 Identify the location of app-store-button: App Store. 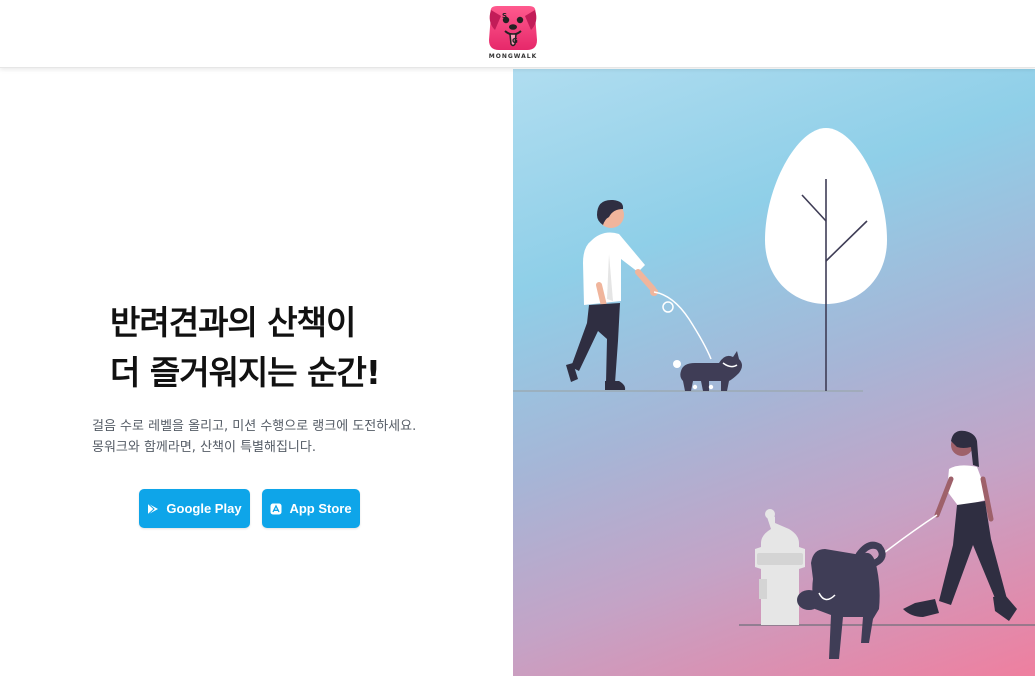
(311, 508).